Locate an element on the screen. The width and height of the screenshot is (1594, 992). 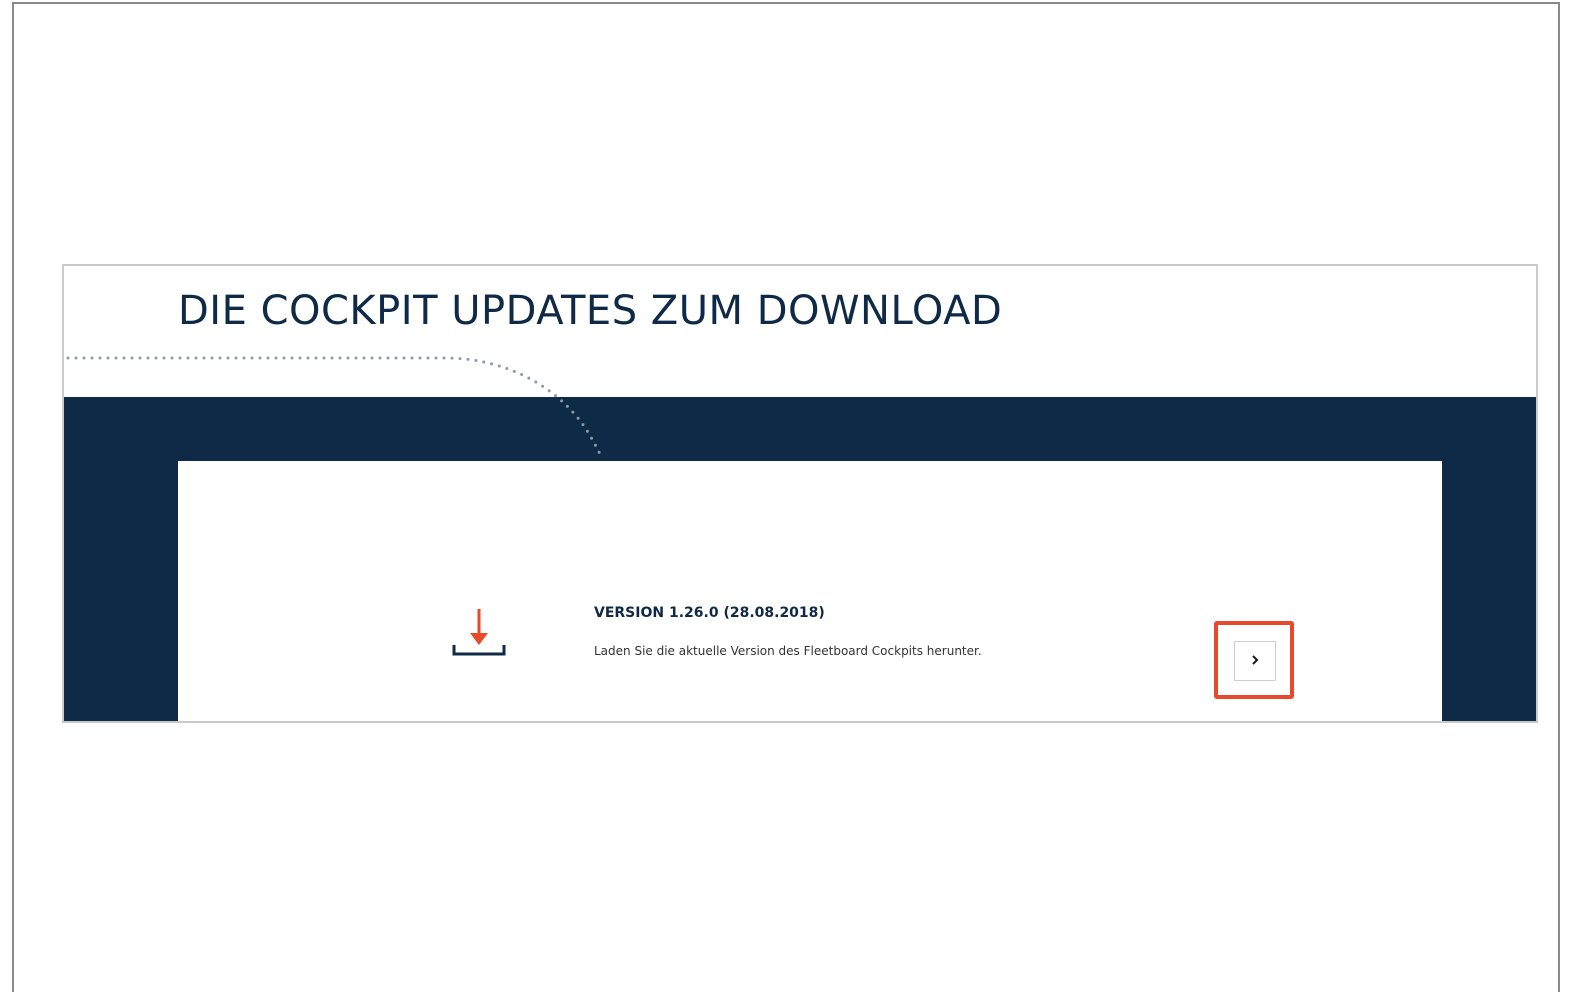
version-title: VERSION 1.26.0 (28.08.2018) is located at coordinates (709, 613).